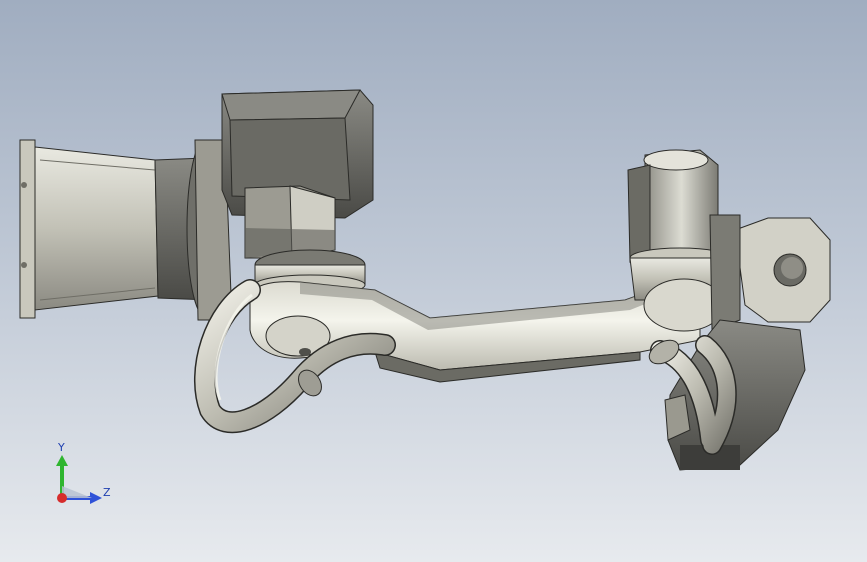 This screenshot has height=562, width=867. I want to click on triad-axes, so click(79, 479).